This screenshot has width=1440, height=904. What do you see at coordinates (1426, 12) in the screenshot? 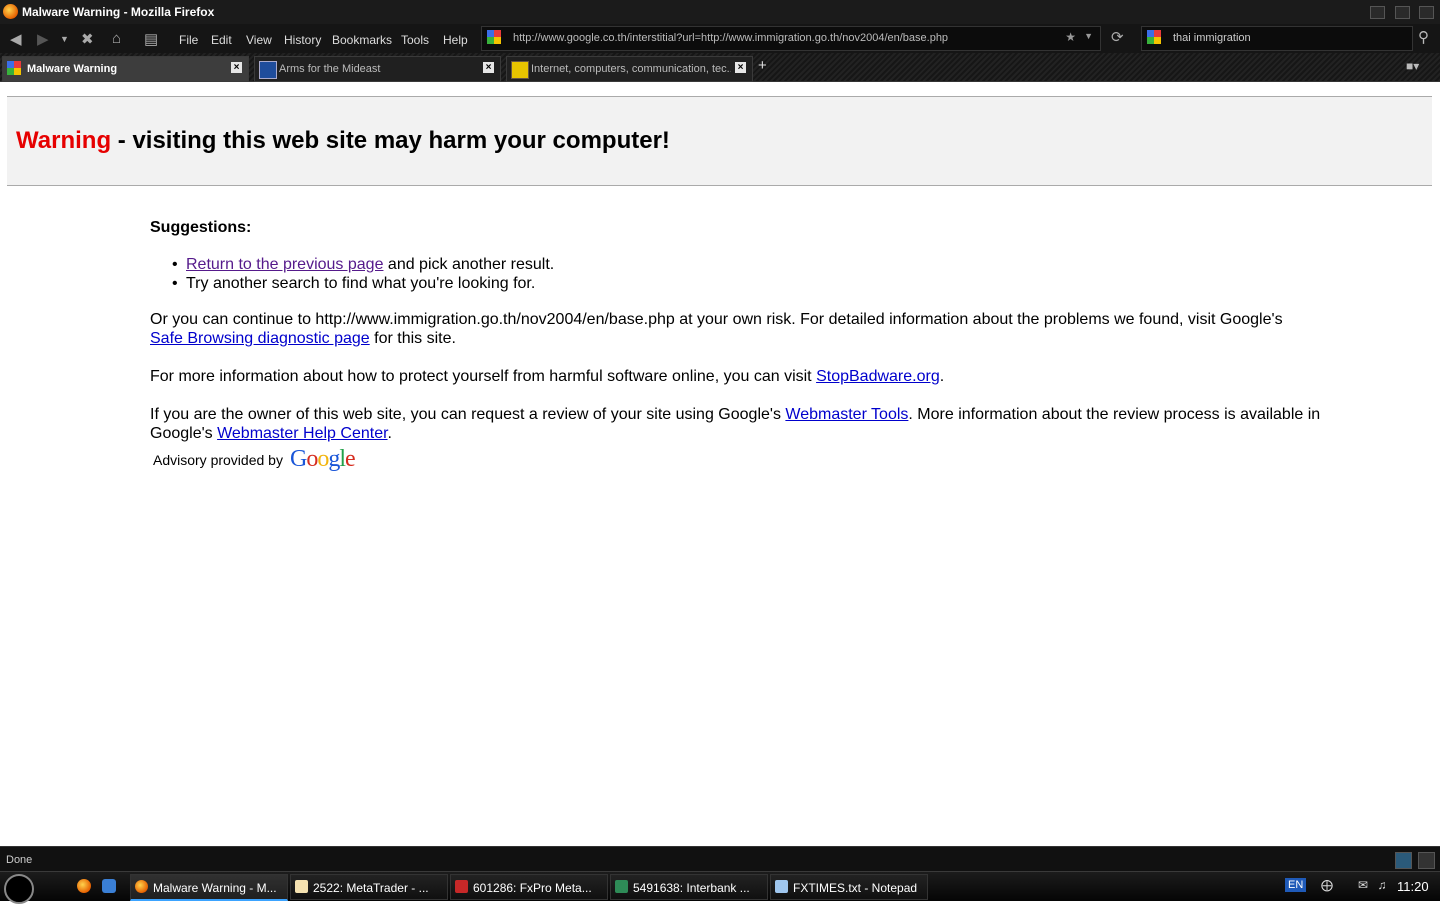
I see `close-window-button` at bounding box center [1426, 12].